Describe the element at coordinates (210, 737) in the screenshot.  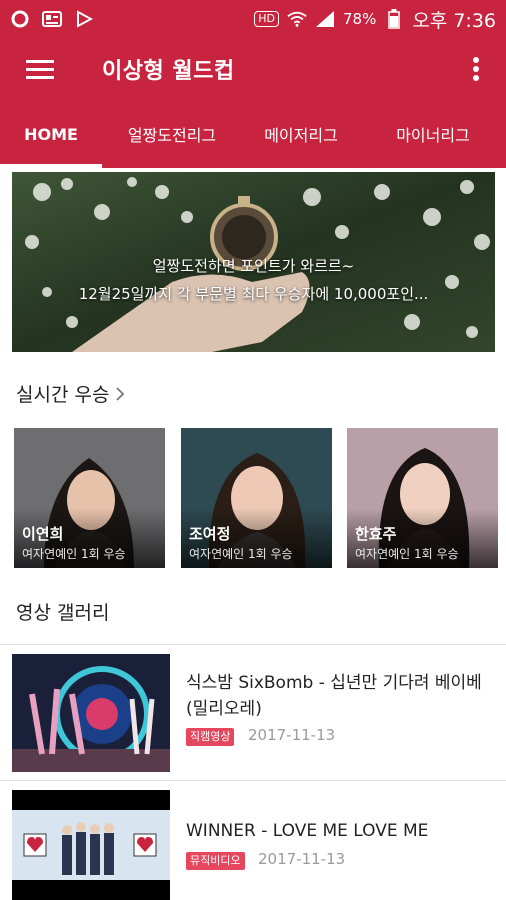
I see `video-category-badge: 직캠영상` at that location.